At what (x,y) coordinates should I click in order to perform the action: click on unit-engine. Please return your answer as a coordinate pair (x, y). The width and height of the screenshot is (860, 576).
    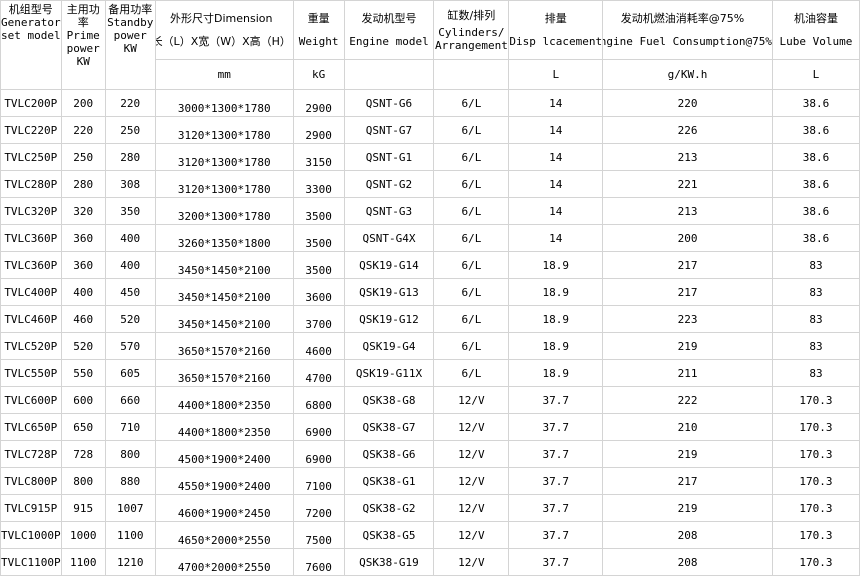
    Looking at the image, I should click on (389, 74).